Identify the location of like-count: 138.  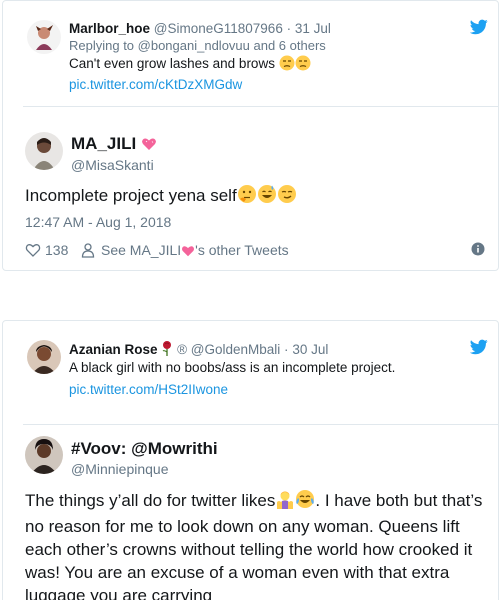
(56, 250).